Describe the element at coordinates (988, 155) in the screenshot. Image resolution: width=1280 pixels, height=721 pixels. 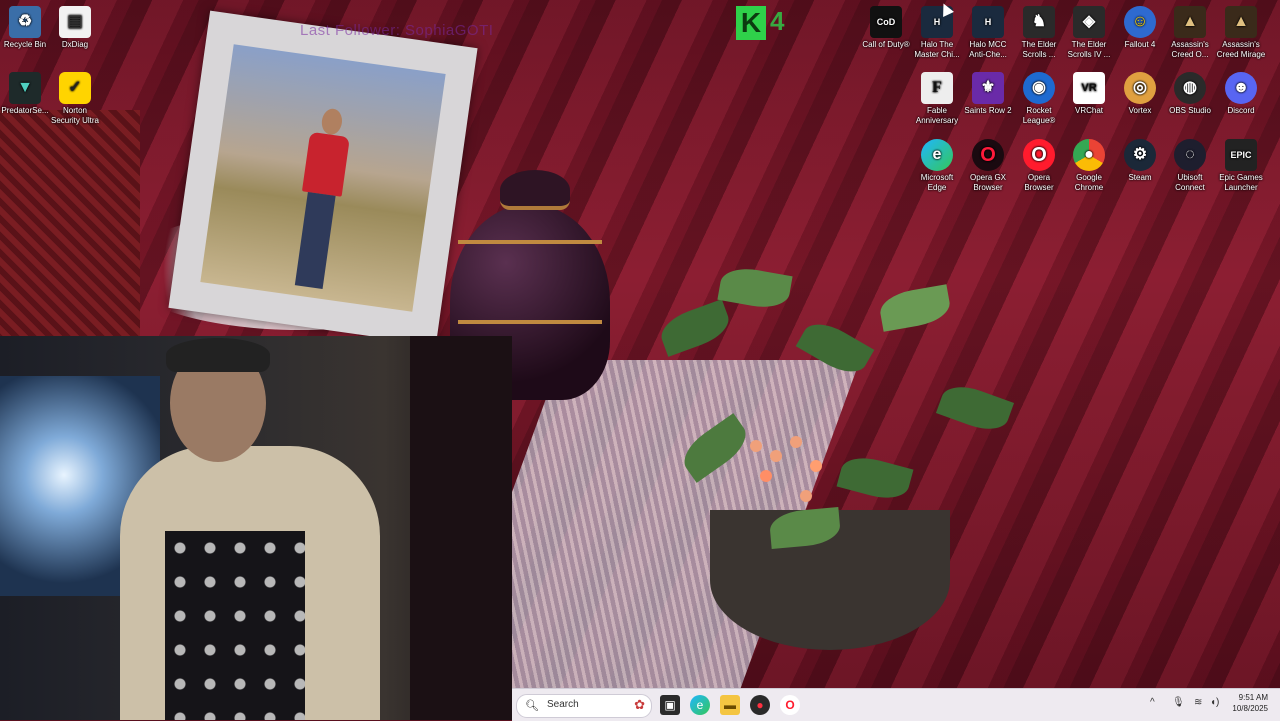
I see `opera-gx-icon: O` at that location.